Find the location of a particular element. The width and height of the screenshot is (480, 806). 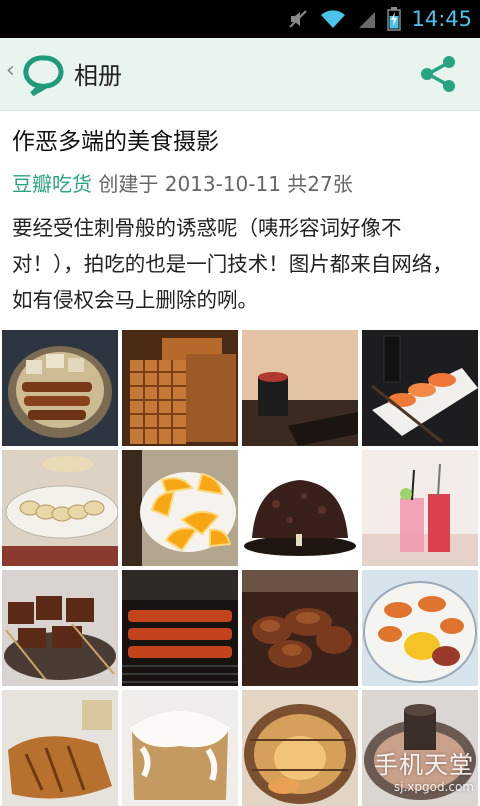

photo-bbq-meat-plate is located at coordinates (300, 628).